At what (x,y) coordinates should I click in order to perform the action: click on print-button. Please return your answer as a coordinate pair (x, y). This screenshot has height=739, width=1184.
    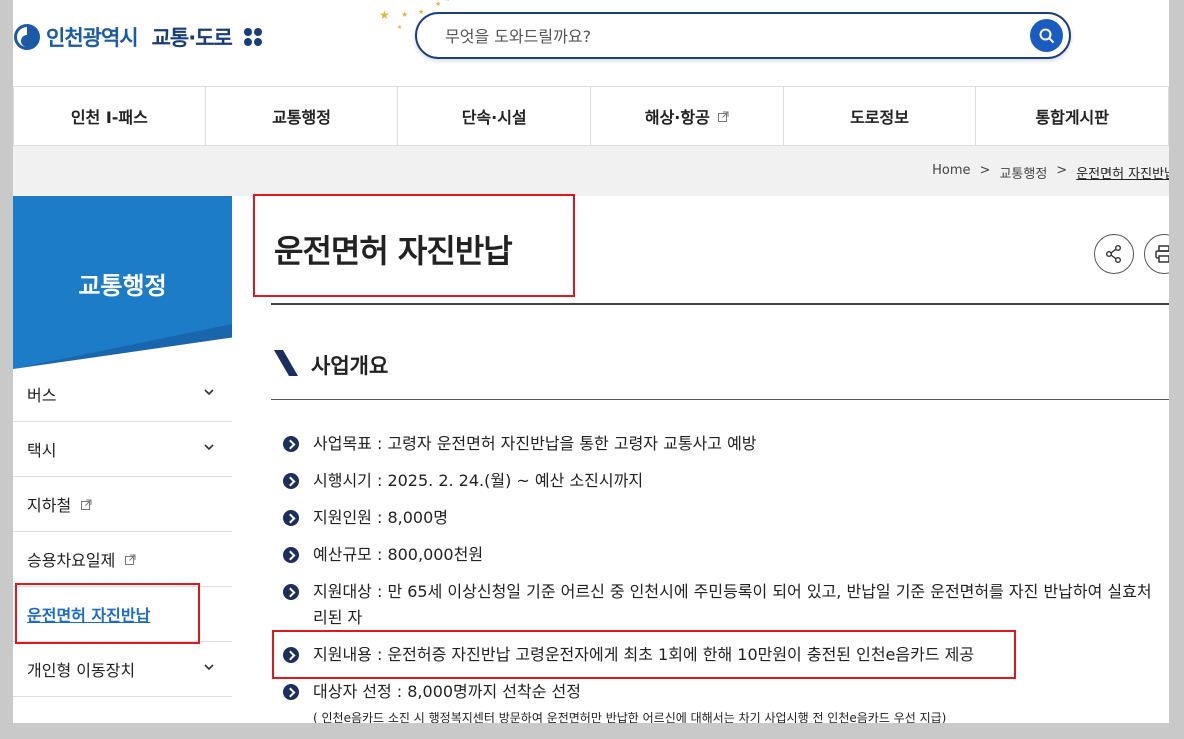
    Looking at the image, I should click on (1156, 254).